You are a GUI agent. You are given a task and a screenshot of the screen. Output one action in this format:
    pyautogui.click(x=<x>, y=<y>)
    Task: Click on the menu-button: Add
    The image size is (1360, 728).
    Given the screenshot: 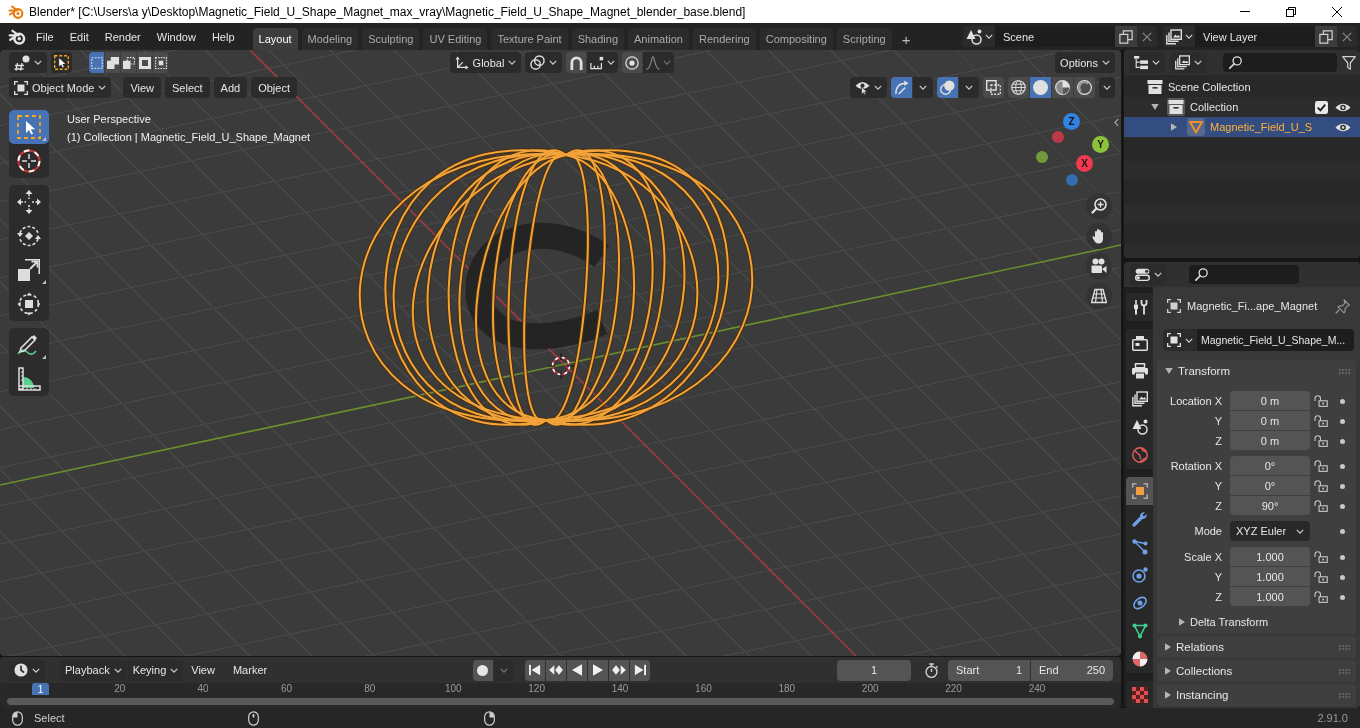 What is the action you would take?
    pyautogui.click(x=230, y=87)
    